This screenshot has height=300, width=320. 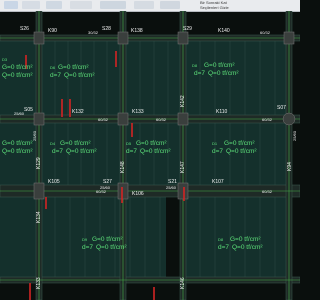 What do you see at coordinates (54, 182) in the screenshot?
I see `beam-label: K105` at bounding box center [54, 182].